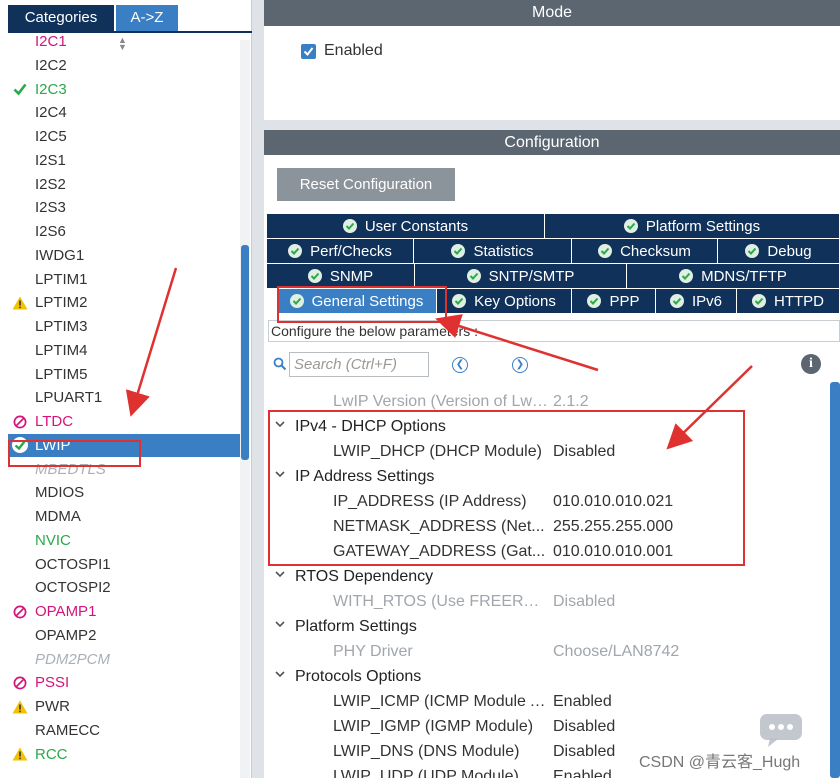  Describe the element at coordinates (720, 762) in the screenshot. I see `csdn-watermark: CSDN @青云客_Hugh` at that location.